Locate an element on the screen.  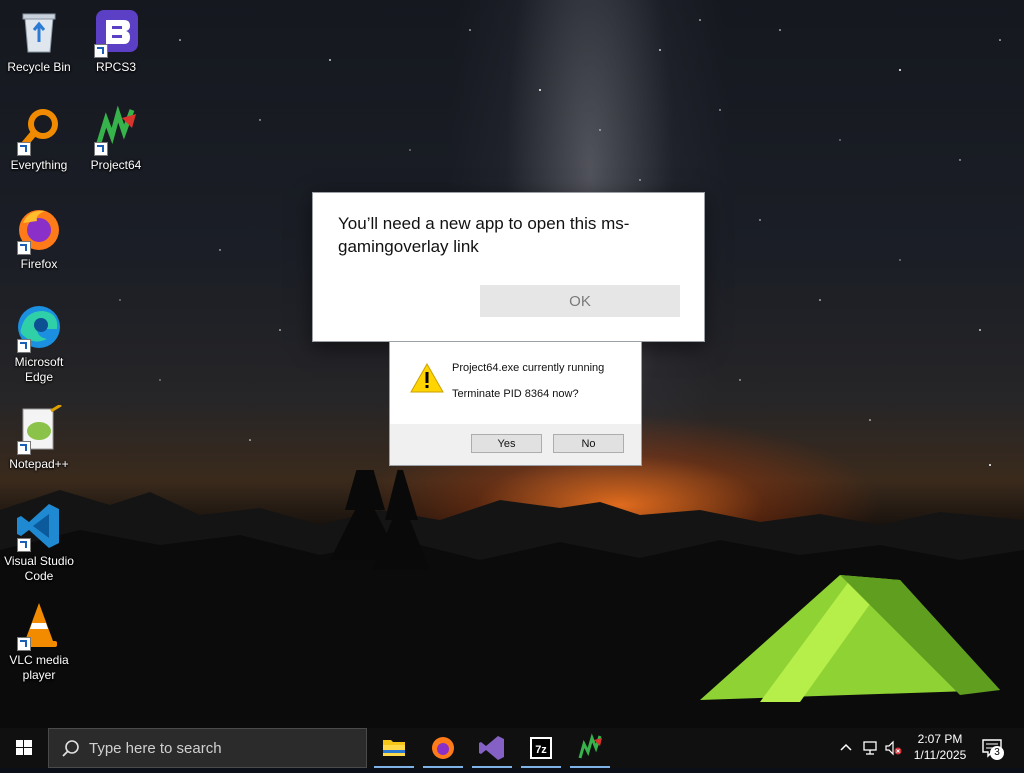
rpcs3-icon is located at coordinates (116, 33).